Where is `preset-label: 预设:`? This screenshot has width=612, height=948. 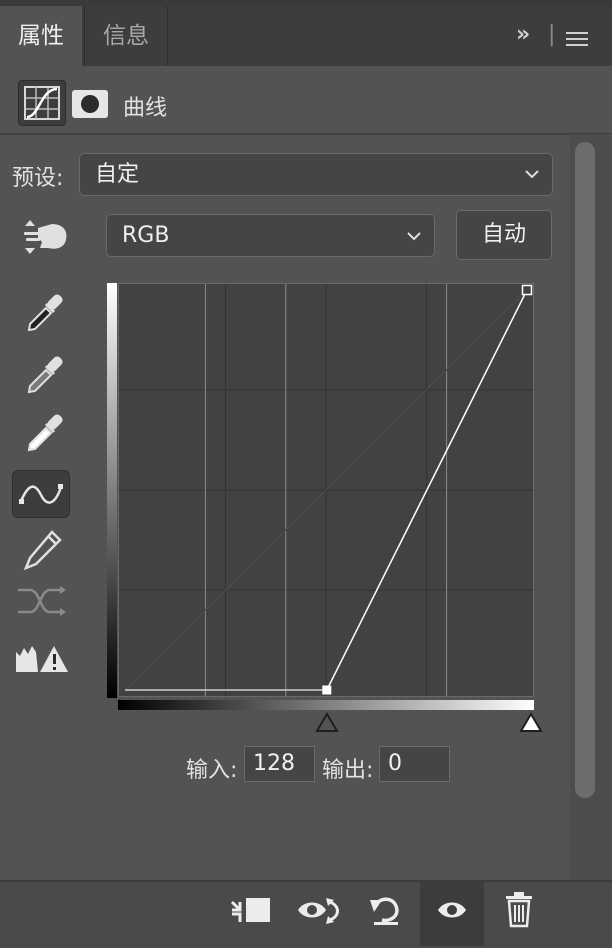
preset-label: 预设: is located at coordinates (38, 178).